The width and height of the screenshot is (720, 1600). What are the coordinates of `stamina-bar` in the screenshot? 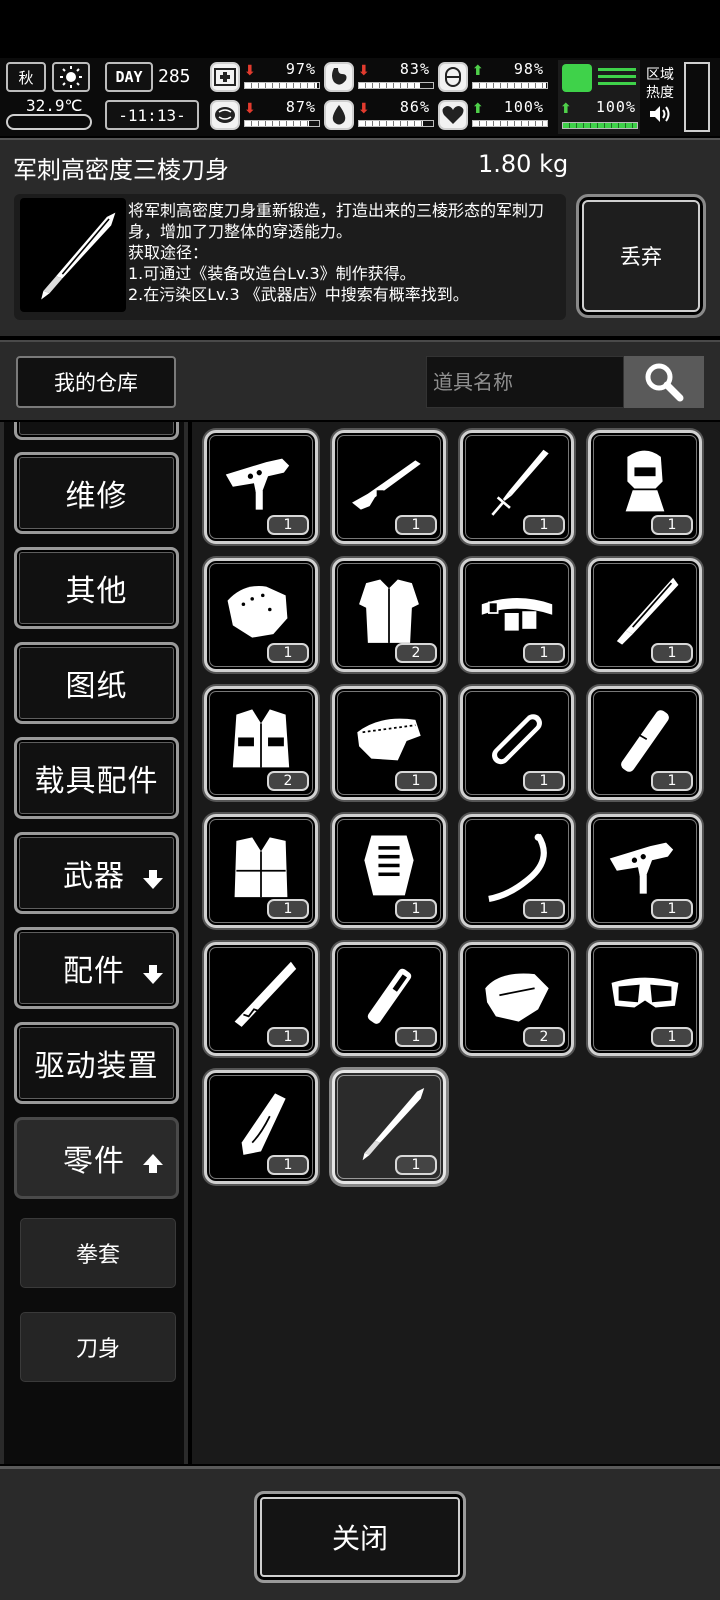 It's located at (600, 125).